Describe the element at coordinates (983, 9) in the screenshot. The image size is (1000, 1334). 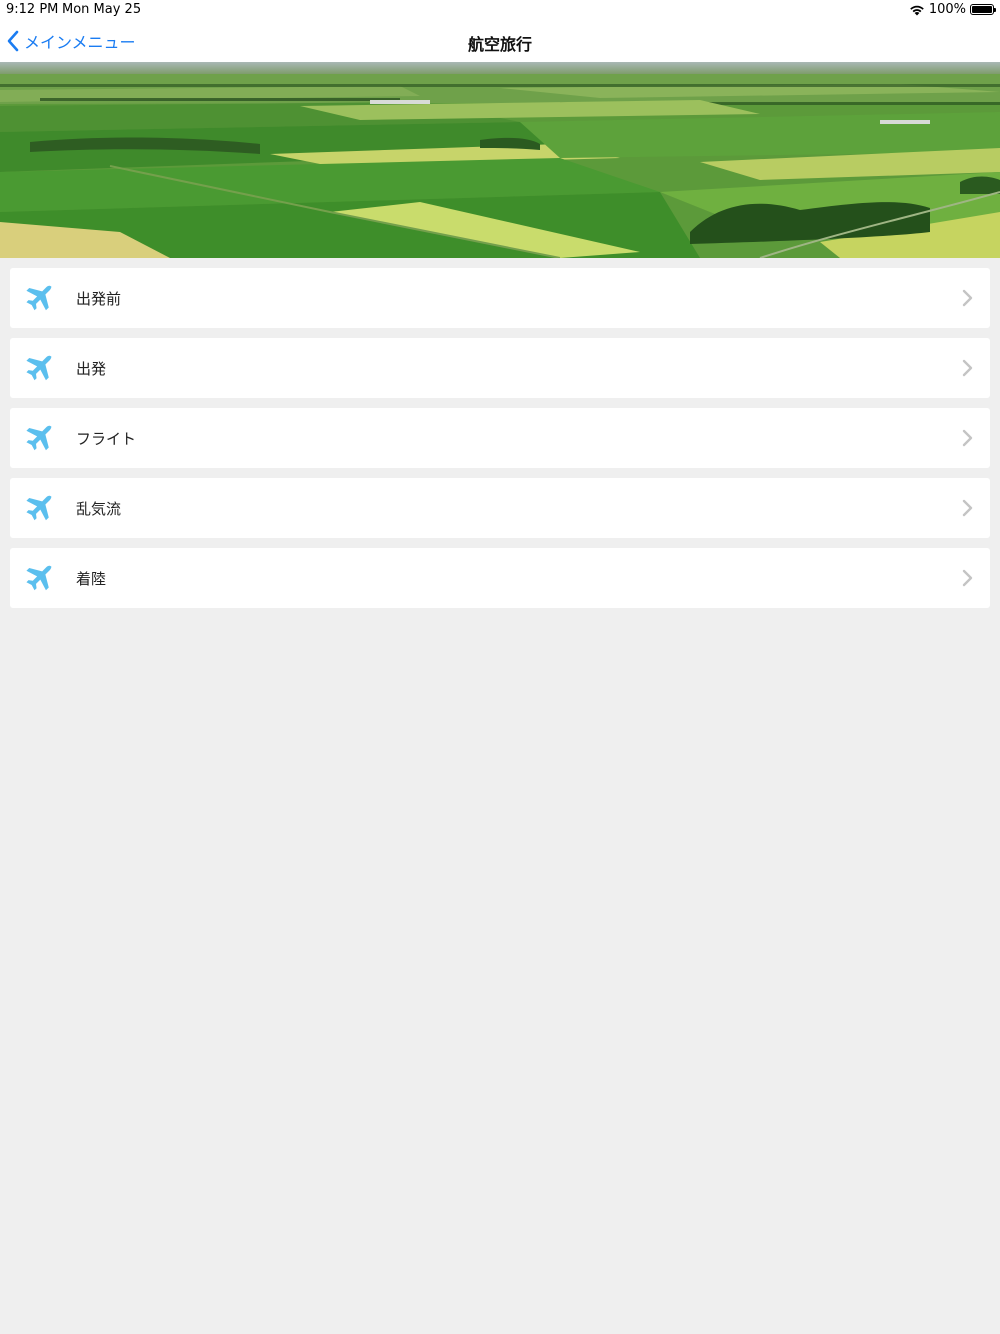
I see `battery-icon` at that location.